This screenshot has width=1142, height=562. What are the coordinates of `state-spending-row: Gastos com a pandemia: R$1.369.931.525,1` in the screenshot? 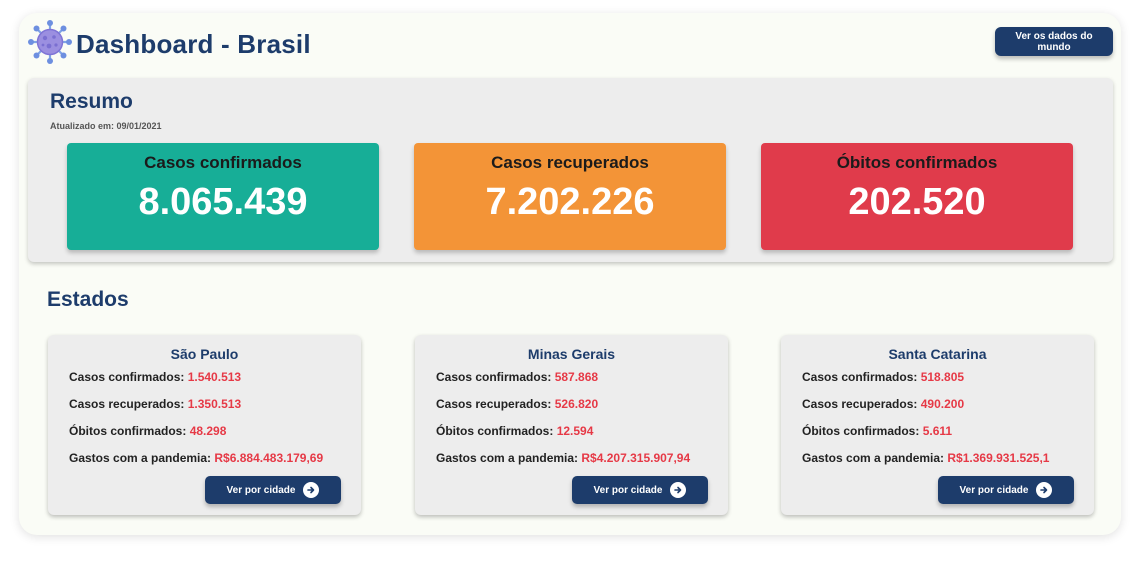 It's located at (926, 458).